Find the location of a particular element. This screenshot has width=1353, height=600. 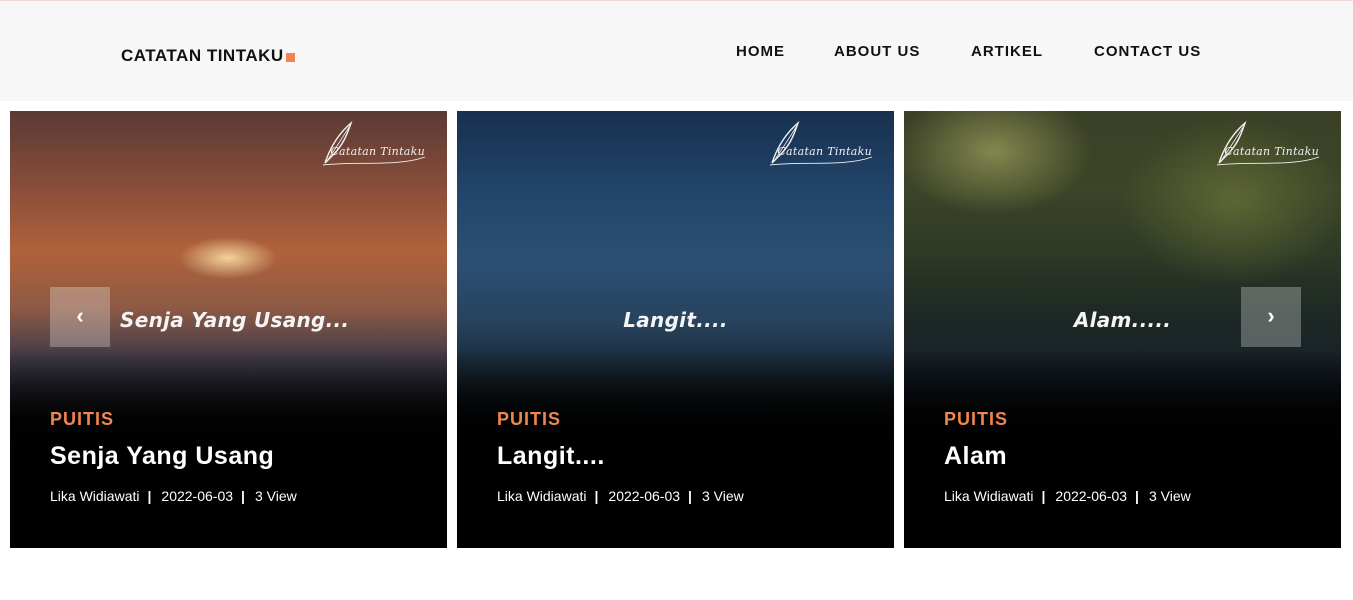

nav-artikel: ARTIKEL is located at coordinates (1007, 51).